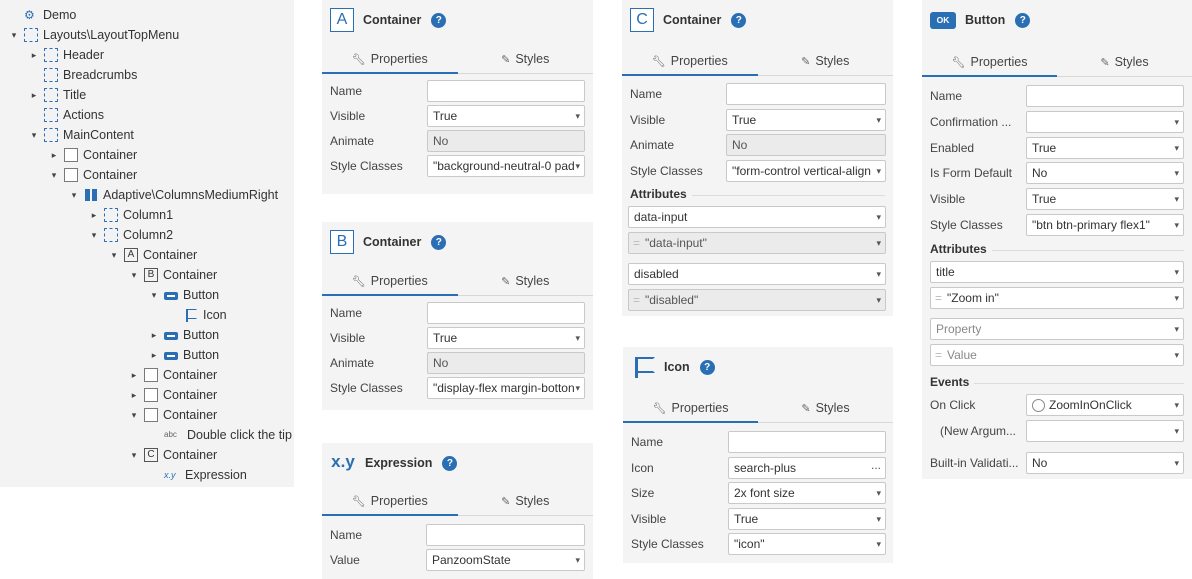 The height and width of the screenshot is (579, 1192). Describe the element at coordinates (757, 243) in the screenshot. I see `attribute-value-dropdown: "data-input"` at that location.